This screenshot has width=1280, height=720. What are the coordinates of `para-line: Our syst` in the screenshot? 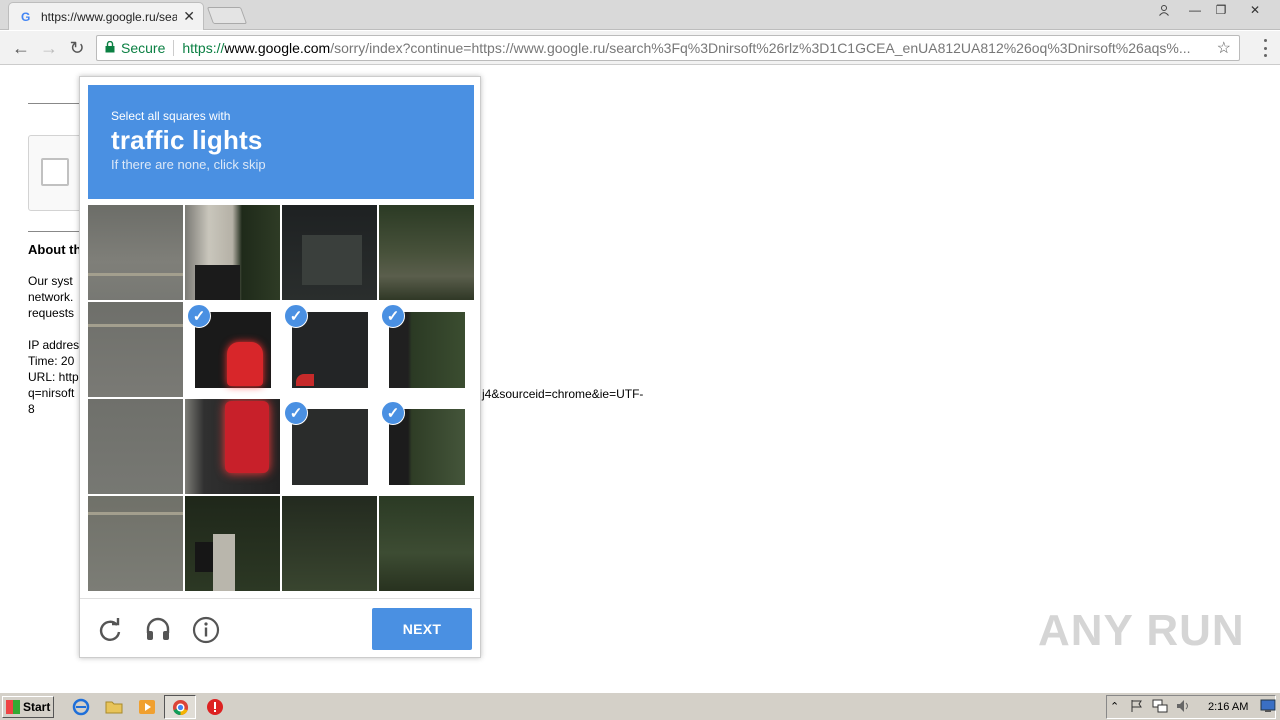 It's located at (50, 281).